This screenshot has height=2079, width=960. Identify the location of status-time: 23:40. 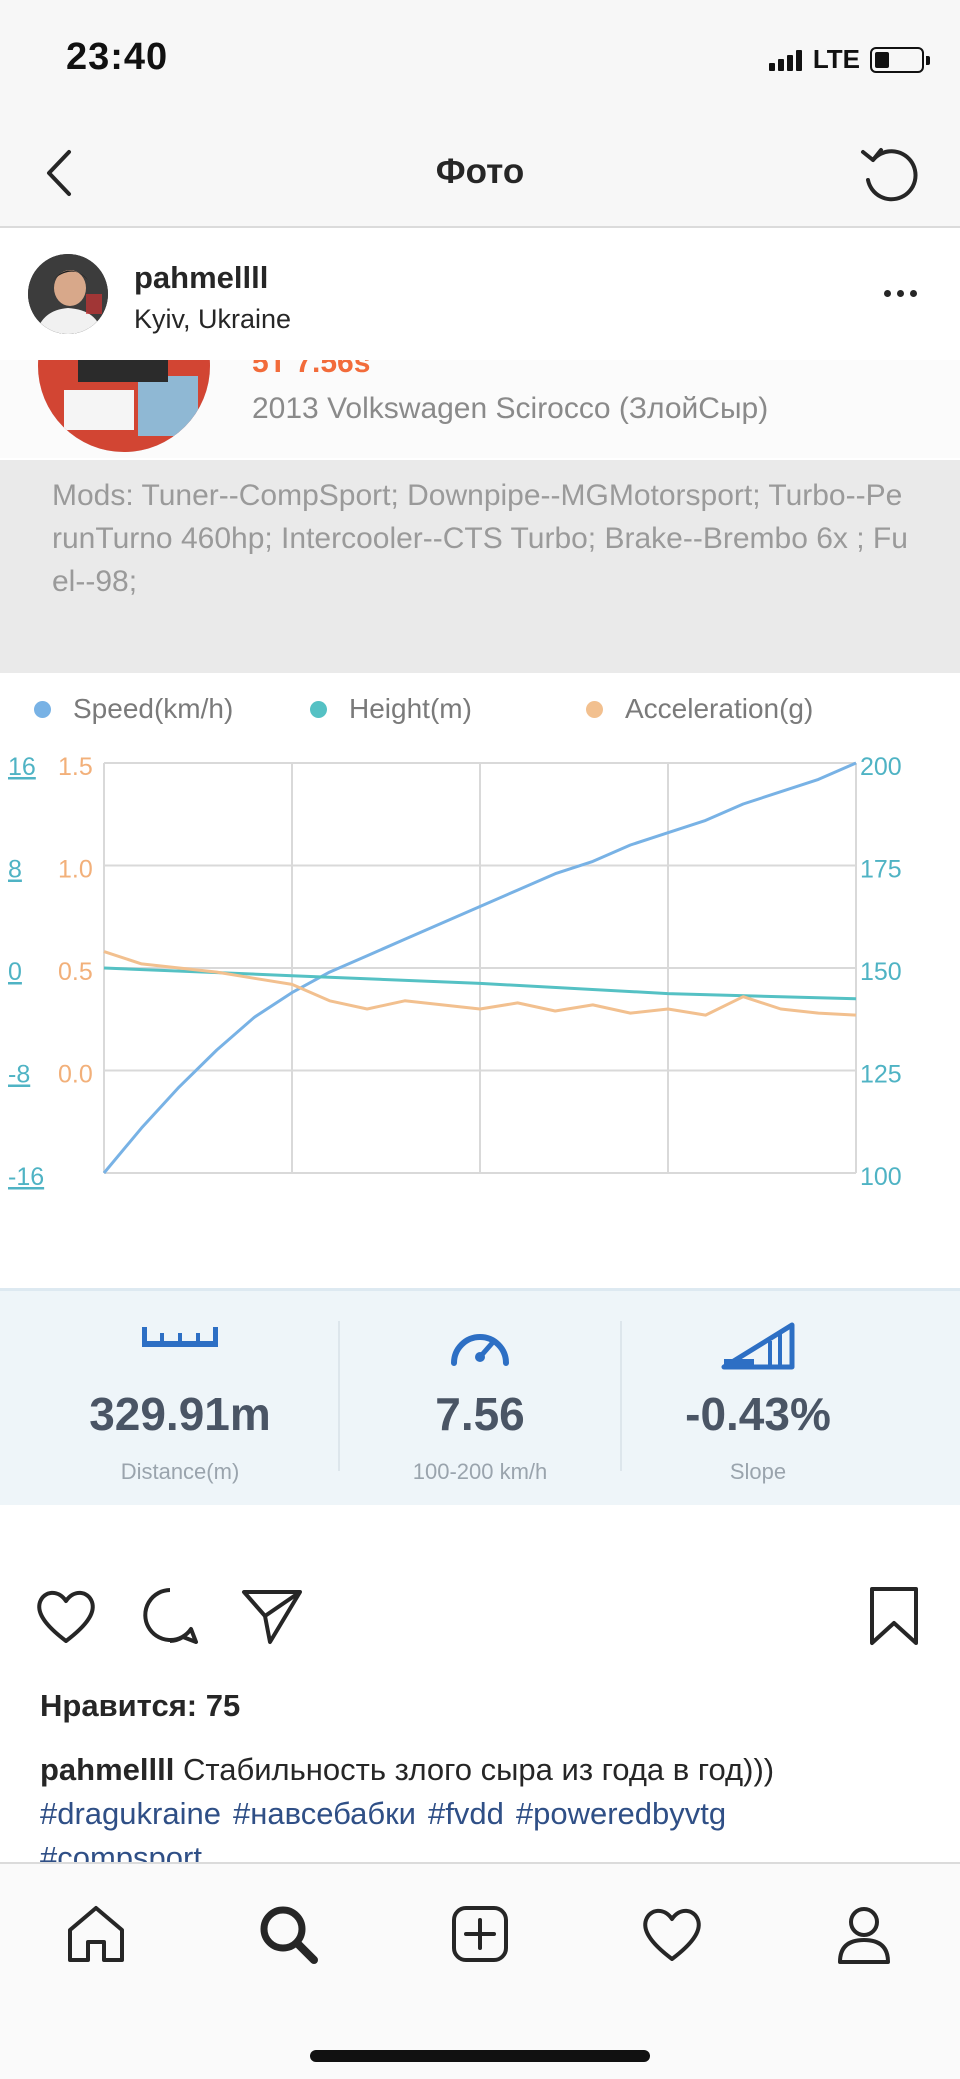
(117, 57).